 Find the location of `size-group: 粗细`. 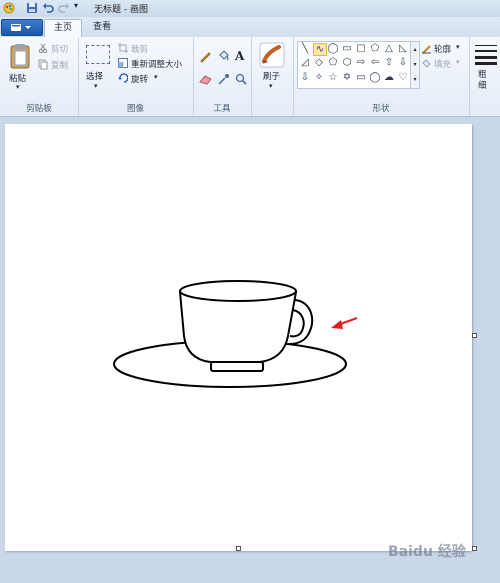

size-group: 粗细 is located at coordinates (484, 76).